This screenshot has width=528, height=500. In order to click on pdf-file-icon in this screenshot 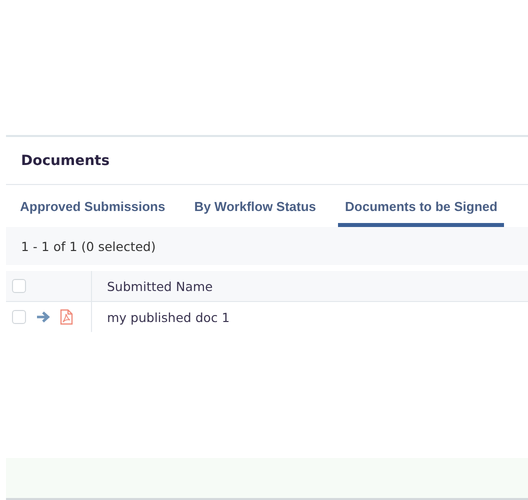, I will do `click(66, 317)`.